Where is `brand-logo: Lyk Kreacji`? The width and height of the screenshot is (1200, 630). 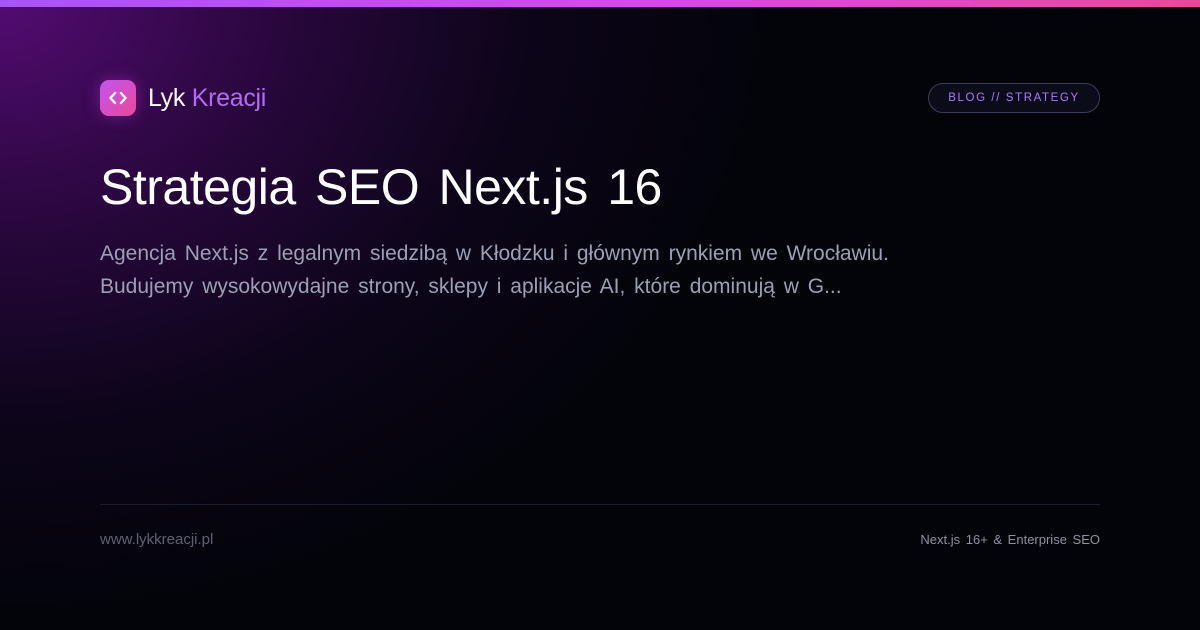 brand-logo: Lyk Kreacji is located at coordinates (183, 98).